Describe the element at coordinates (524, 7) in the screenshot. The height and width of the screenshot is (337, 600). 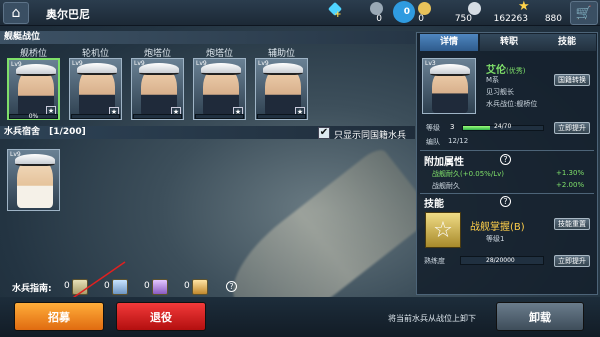
I see `star-icon: ★` at that location.